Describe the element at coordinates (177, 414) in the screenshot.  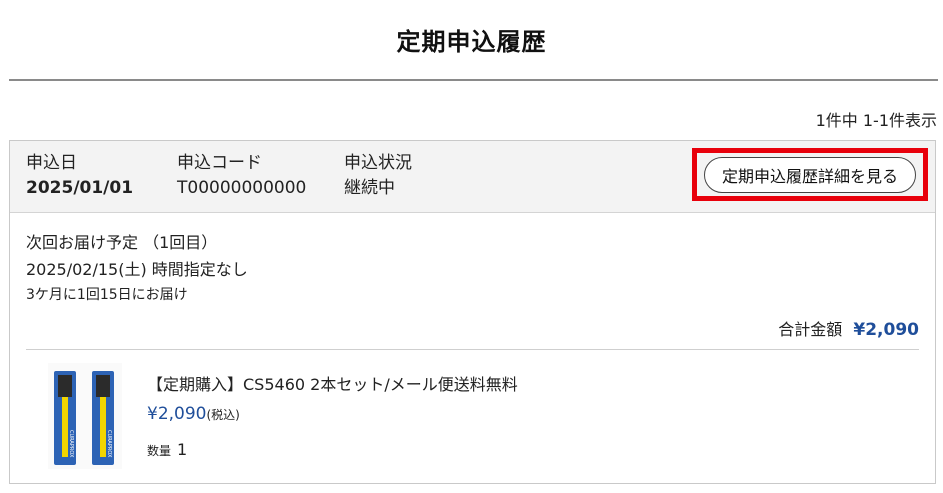
I see `product-price-value: ¥2,090` at that location.